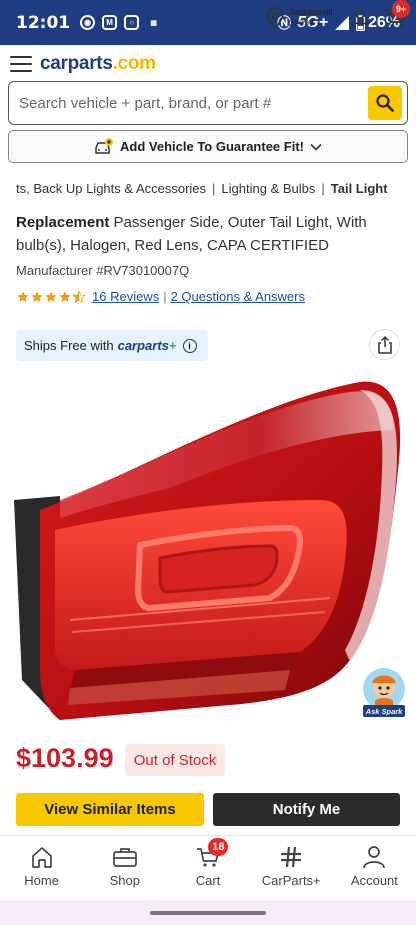 The height and width of the screenshot is (925, 416). I want to click on share-button, so click(384, 344).